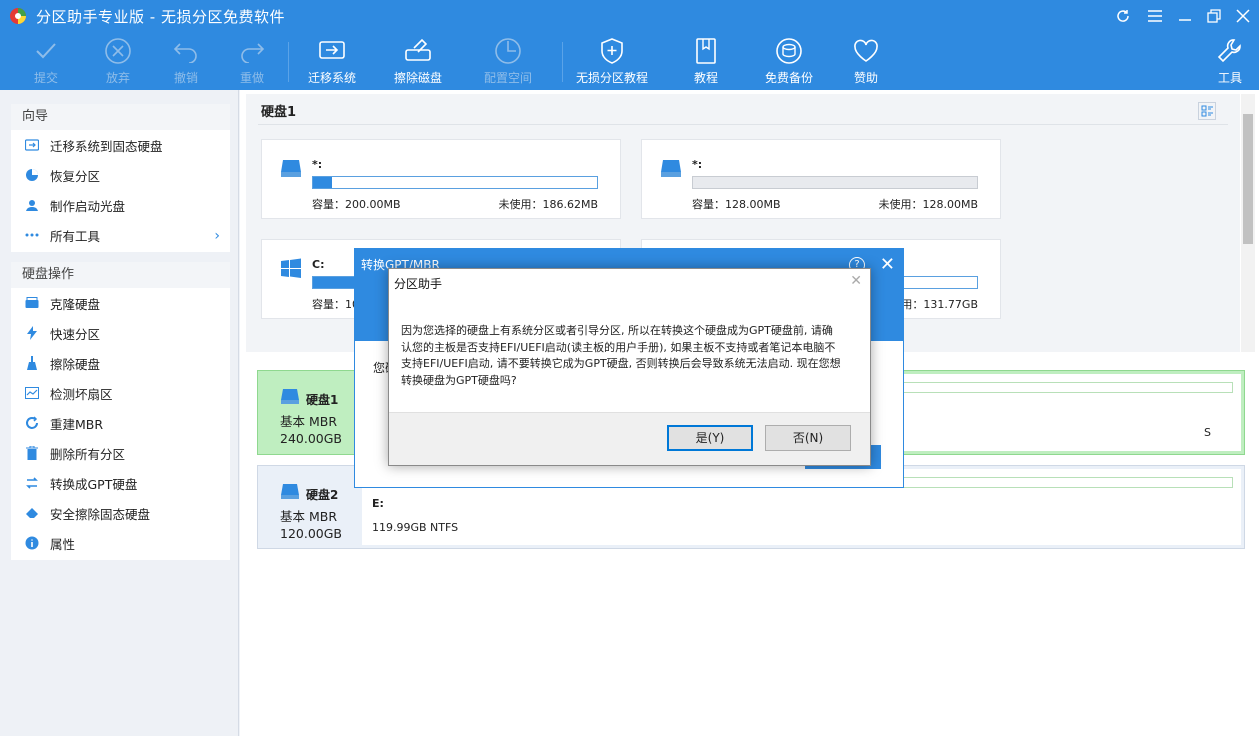 Image resolution: width=1259 pixels, height=736 pixels. I want to click on tools-button: 工具, so click(1230, 62).